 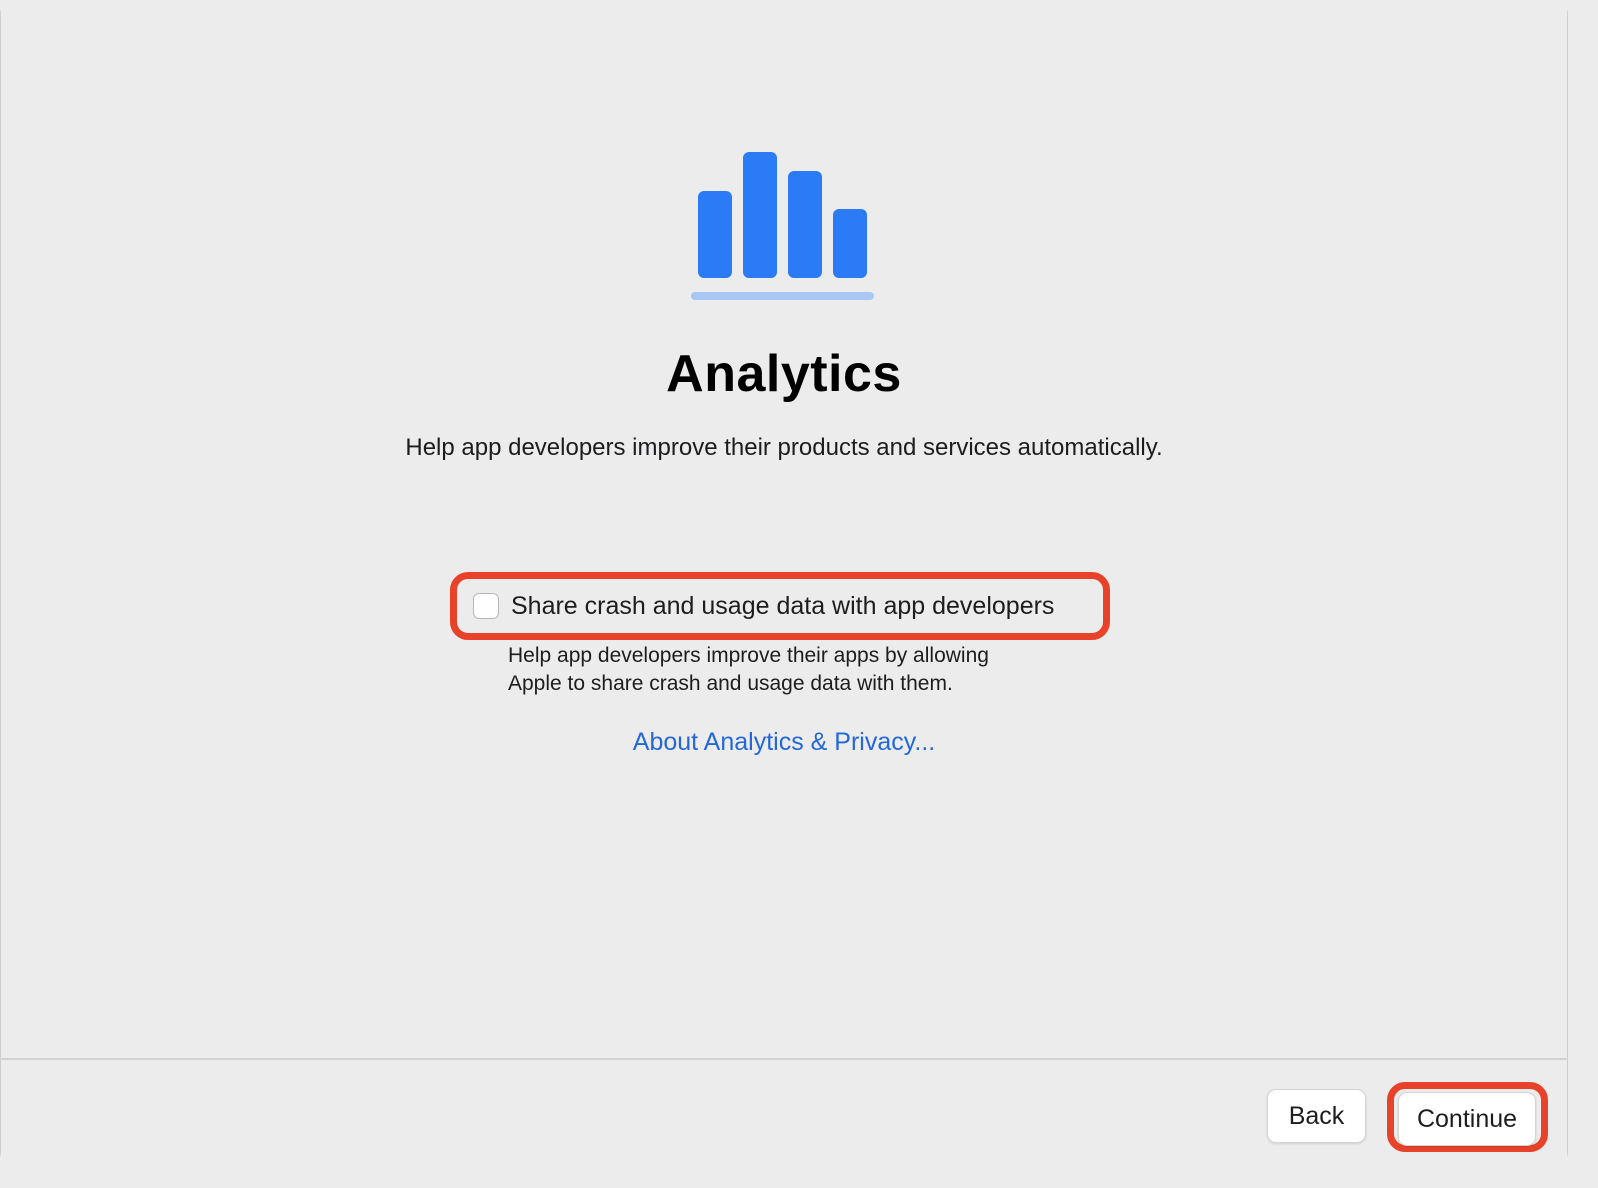 I want to click on continue-button-highlight: Continue, so click(x=1467, y=1117).